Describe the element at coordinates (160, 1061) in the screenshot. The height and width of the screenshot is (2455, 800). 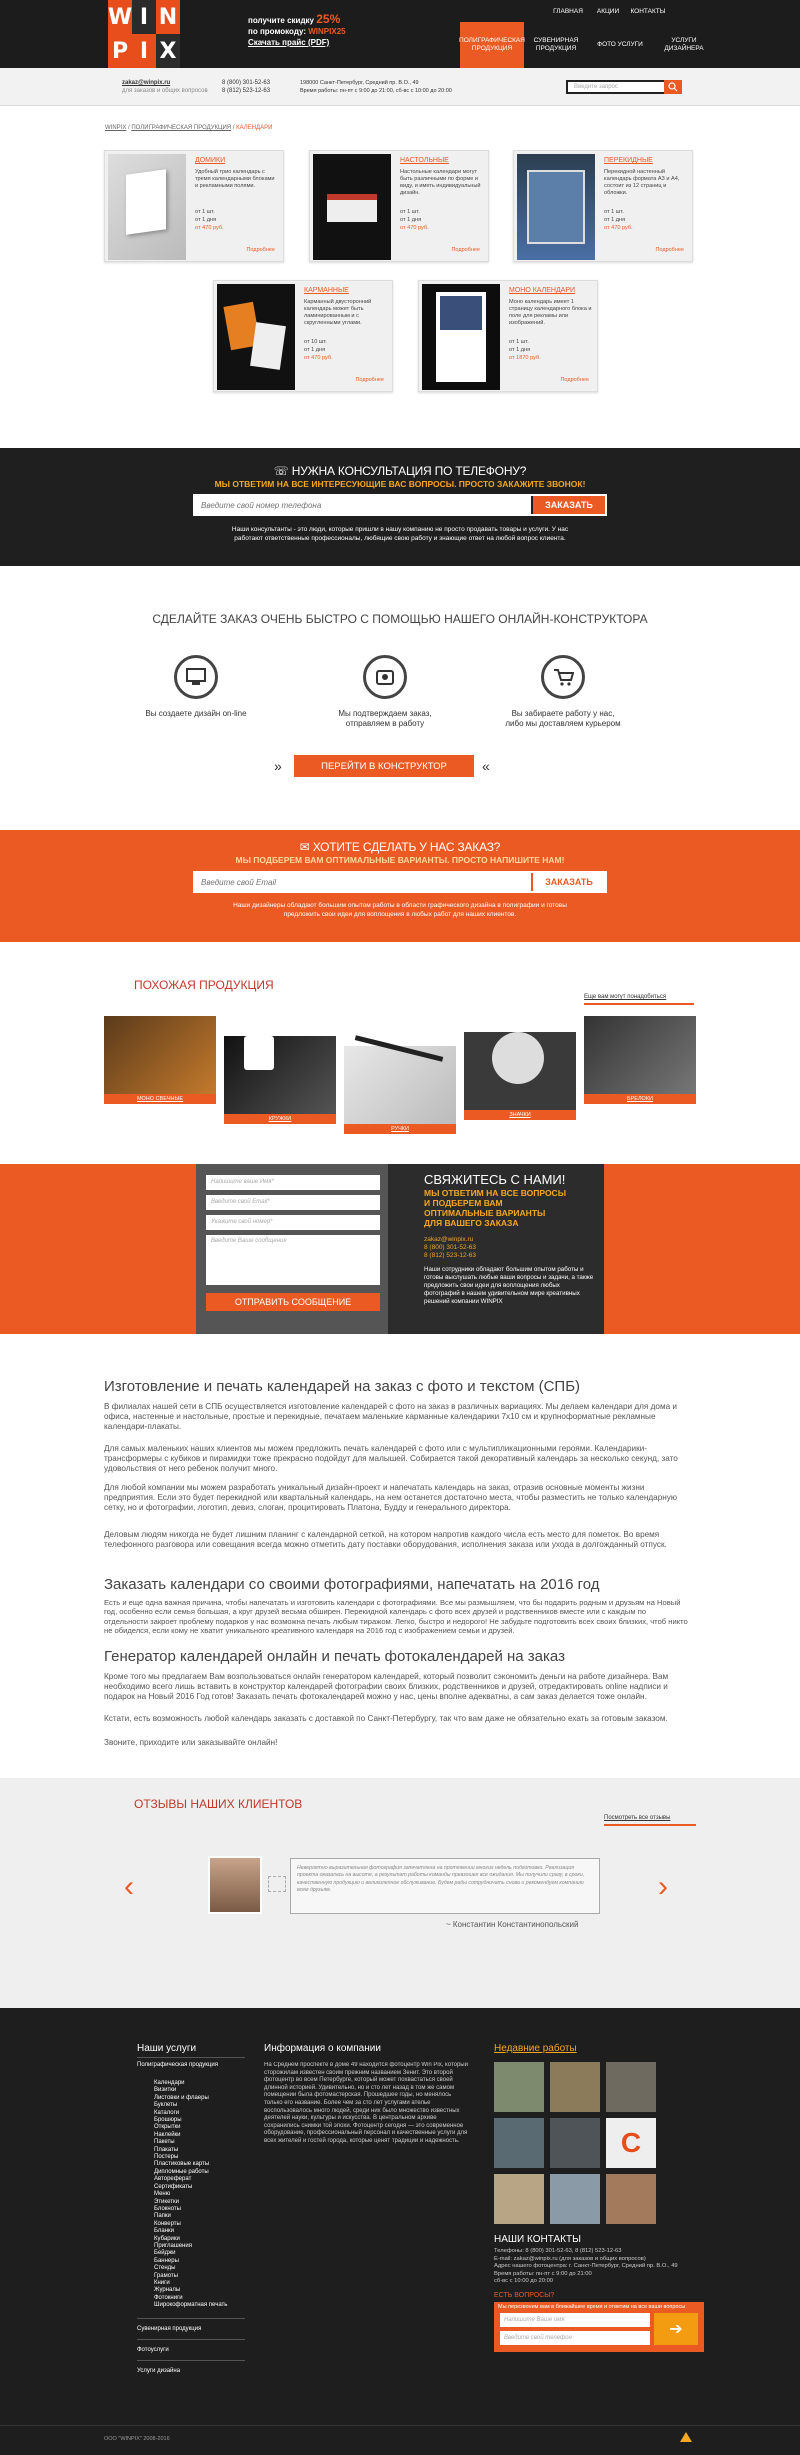
I see `similar-item: МОНО СВЕЧНЫЕ` at that location.